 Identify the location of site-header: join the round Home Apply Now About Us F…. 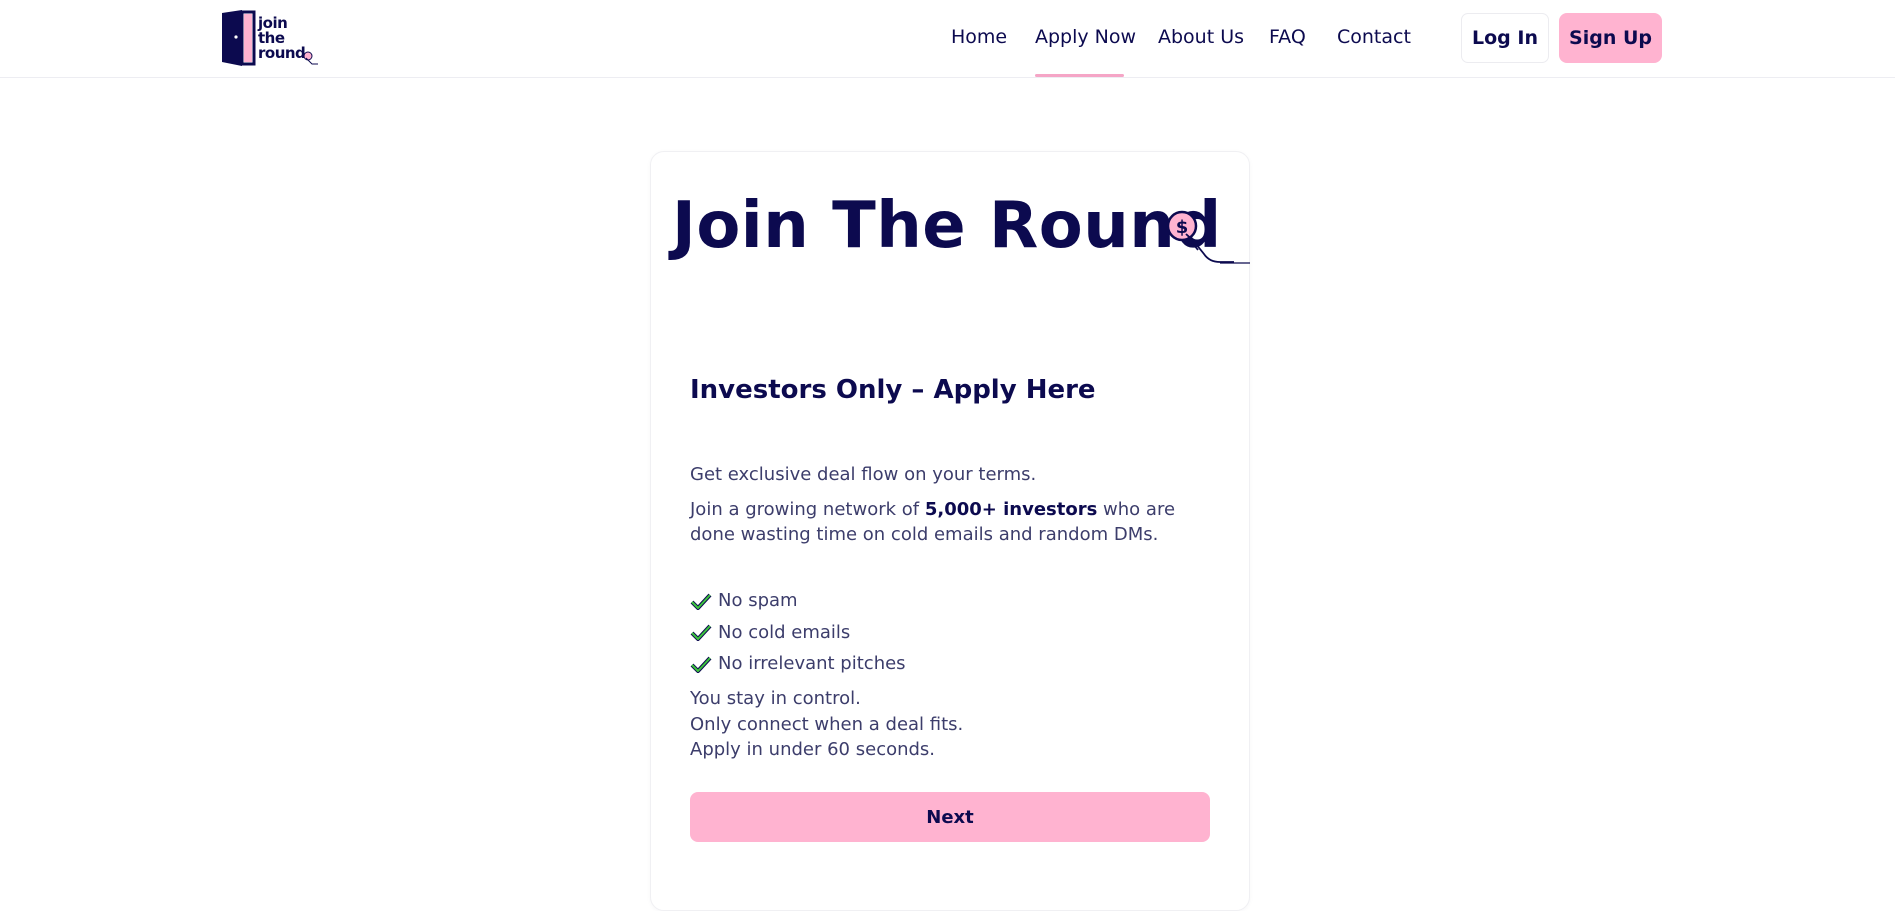
(947, 39).